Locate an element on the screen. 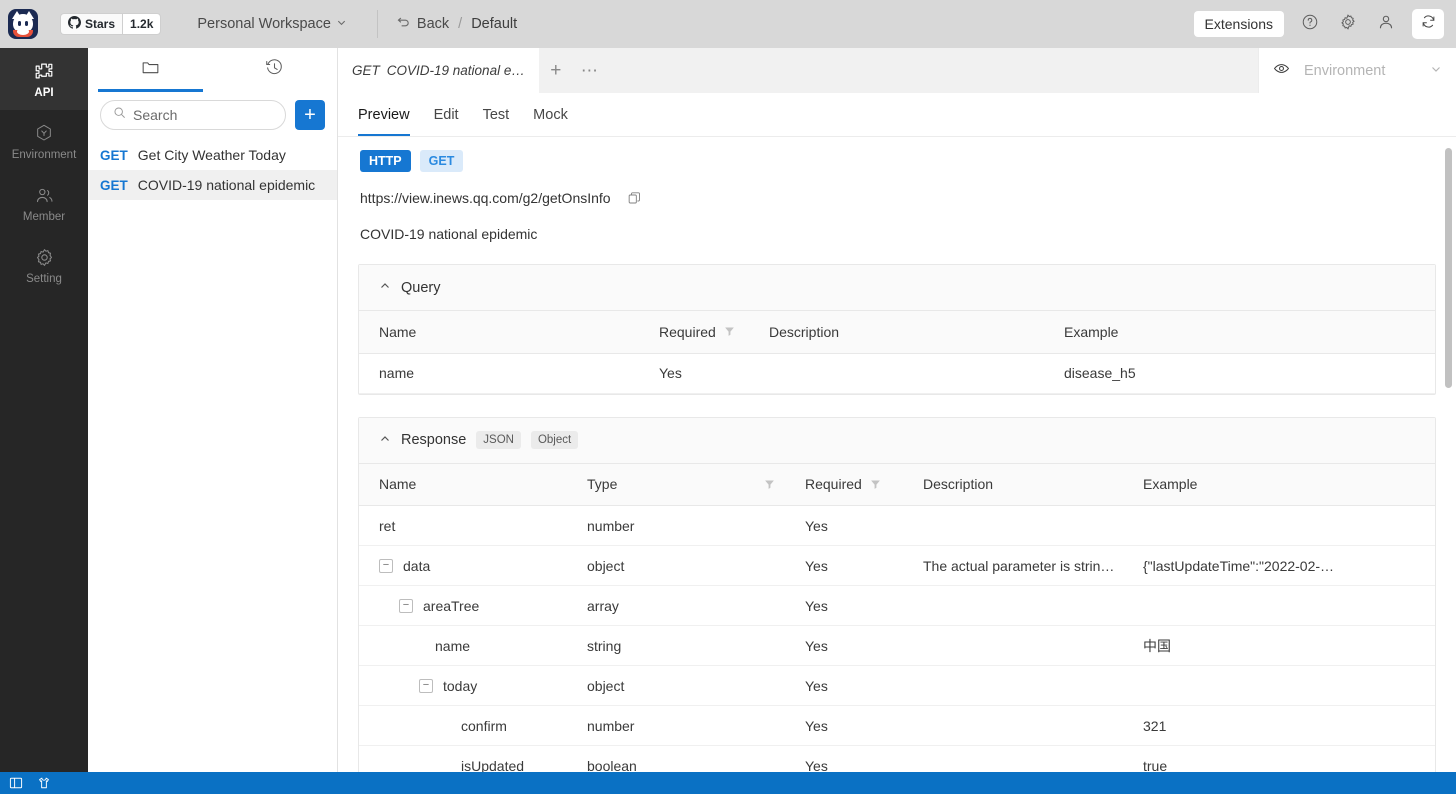 This screenshot has width=1456, height=794. rail-item-setting: Setting is located at coordinates (44, 265).